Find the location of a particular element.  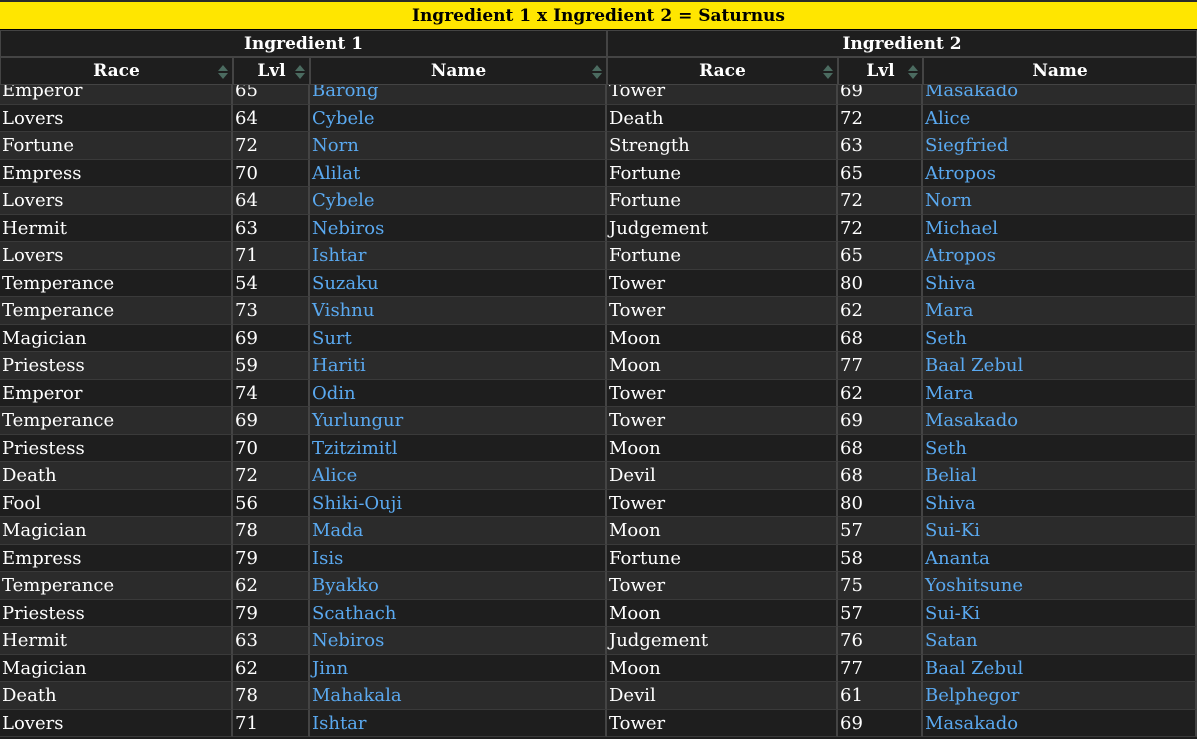

cell-name-2-link: Norn is located at coordinates (1060, 201).